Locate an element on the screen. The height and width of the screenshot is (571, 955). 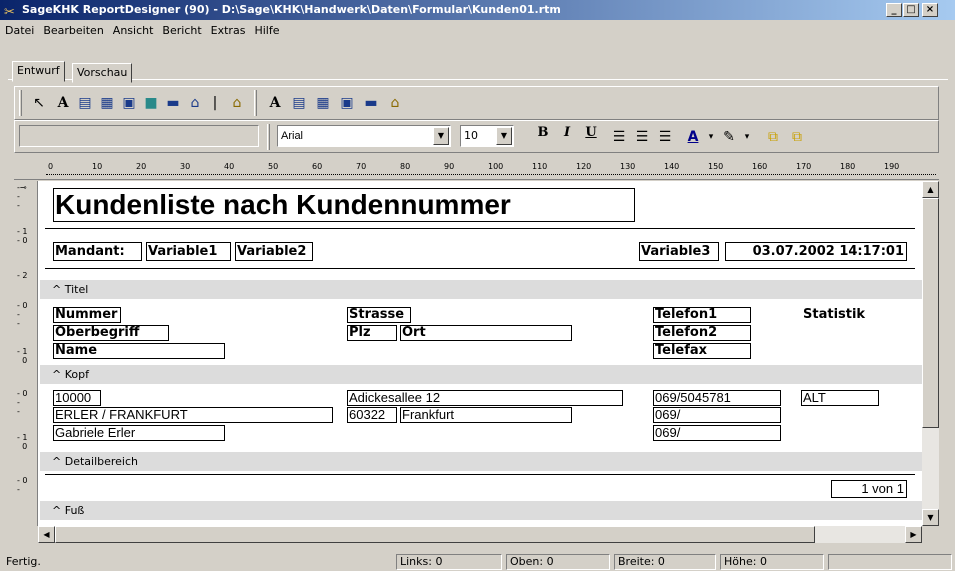
dbtext-icon: A is located at coordinates (275, 103).